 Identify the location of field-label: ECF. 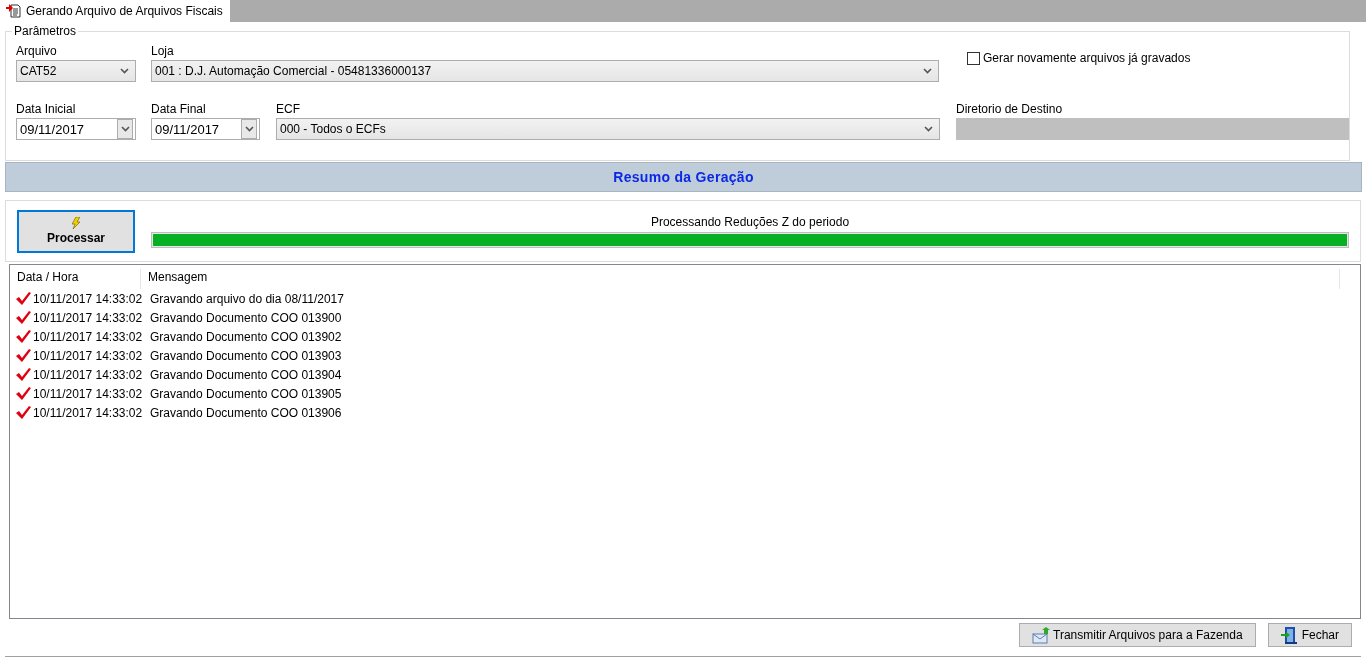
(288, 109).